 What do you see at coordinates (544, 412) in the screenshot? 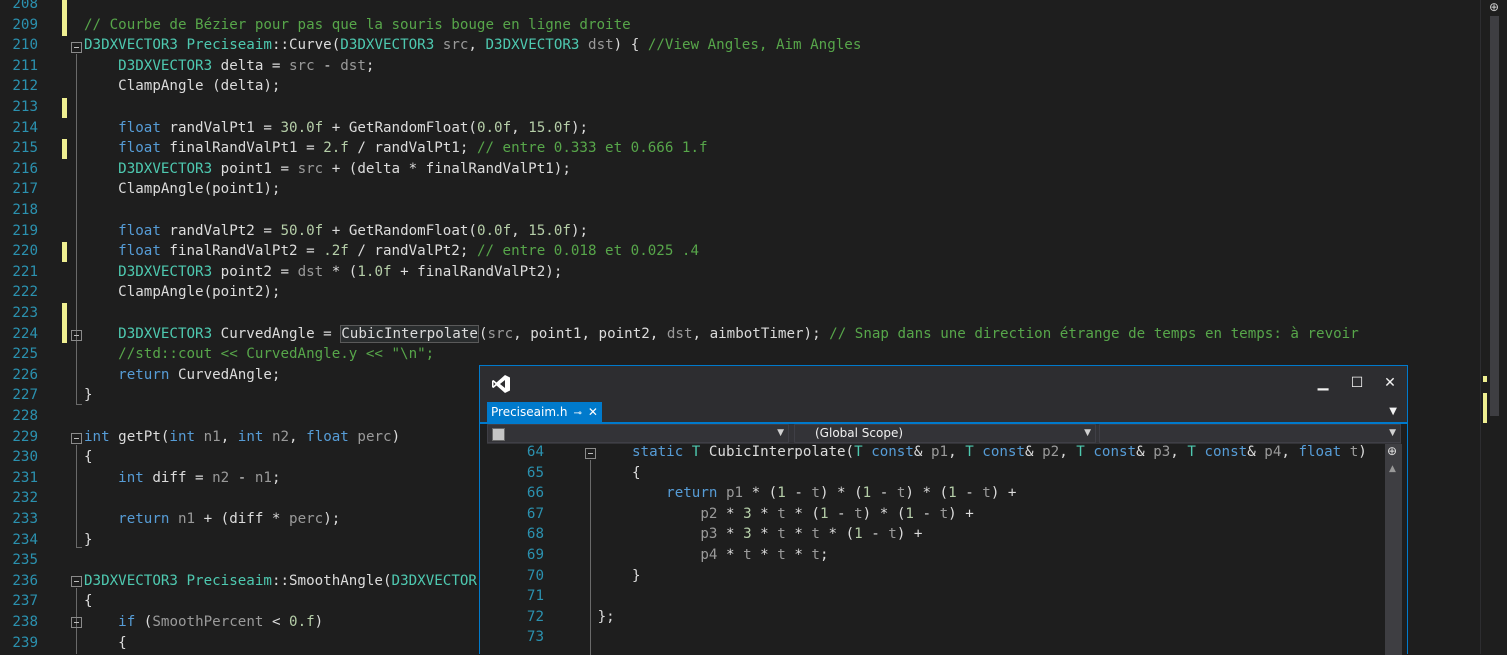
I see `tab-preciseaim-h: Preciseaim.h ⊸ ✕` at bounding box center [544, 412].